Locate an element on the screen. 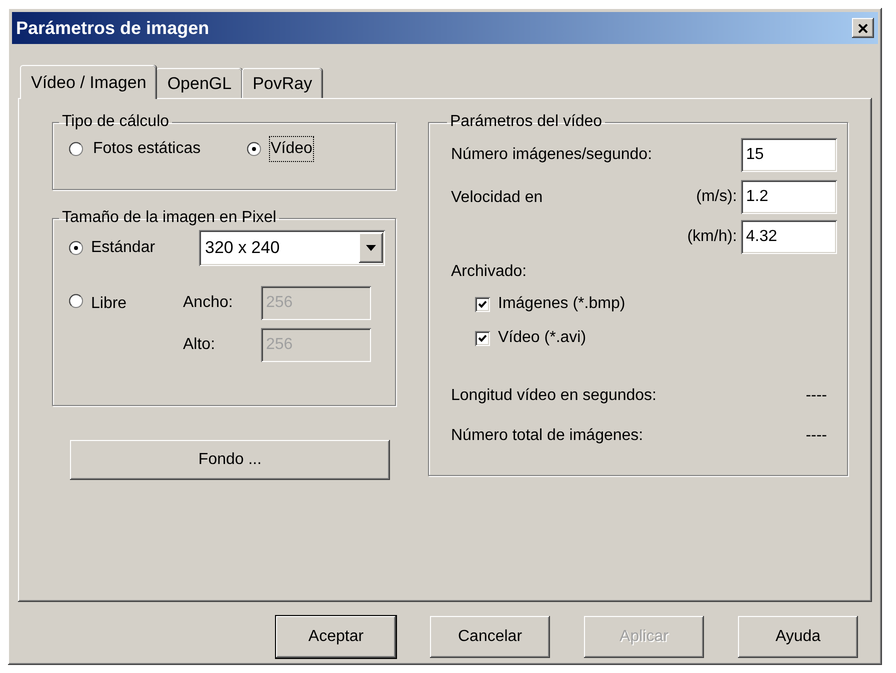 Image resolution: width=896 pixels, height=673 pixels. caret-icon is located at coordinates (371, 248).